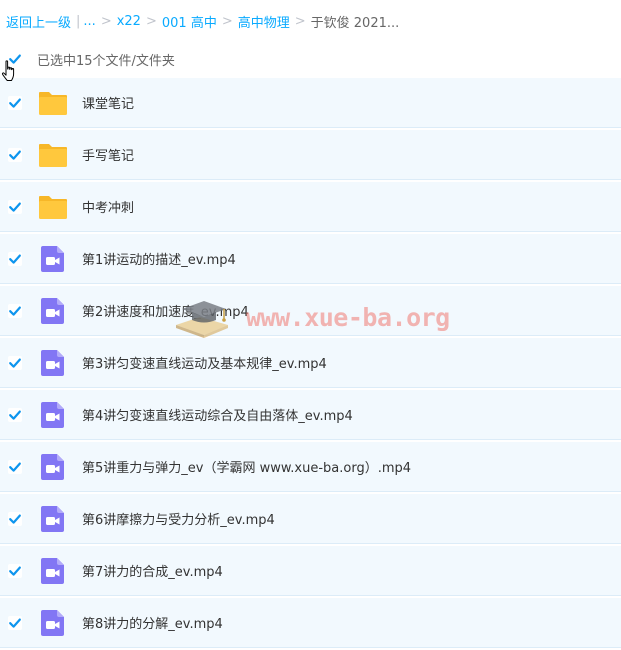 The width and height of the screenshot is (621, 650). What do you see at coordinates (310, 571) in the screenshot?
I see `file-row: 第7讲力的合成_ev.mp4` at bounding box center [310, 571].